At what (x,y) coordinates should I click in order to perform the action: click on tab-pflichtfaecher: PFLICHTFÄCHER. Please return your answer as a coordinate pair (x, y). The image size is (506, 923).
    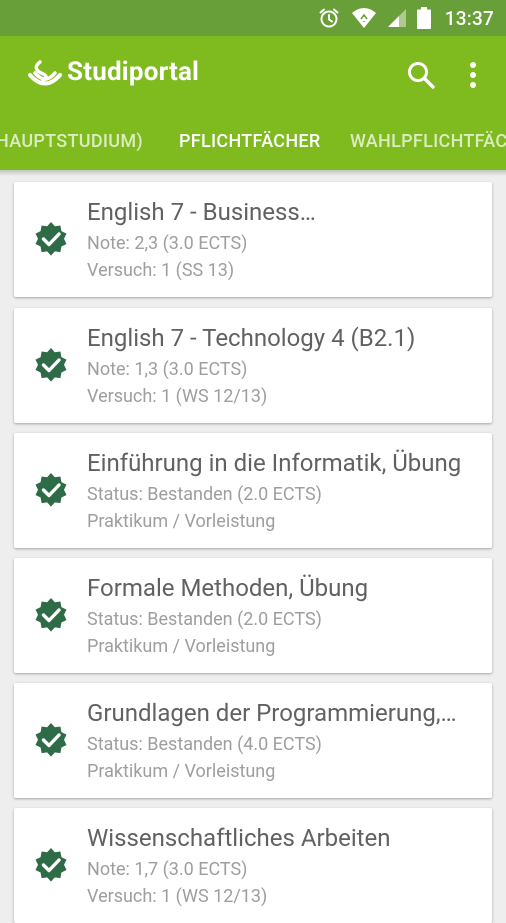
    Looking at the image, I should click on (250, 142).